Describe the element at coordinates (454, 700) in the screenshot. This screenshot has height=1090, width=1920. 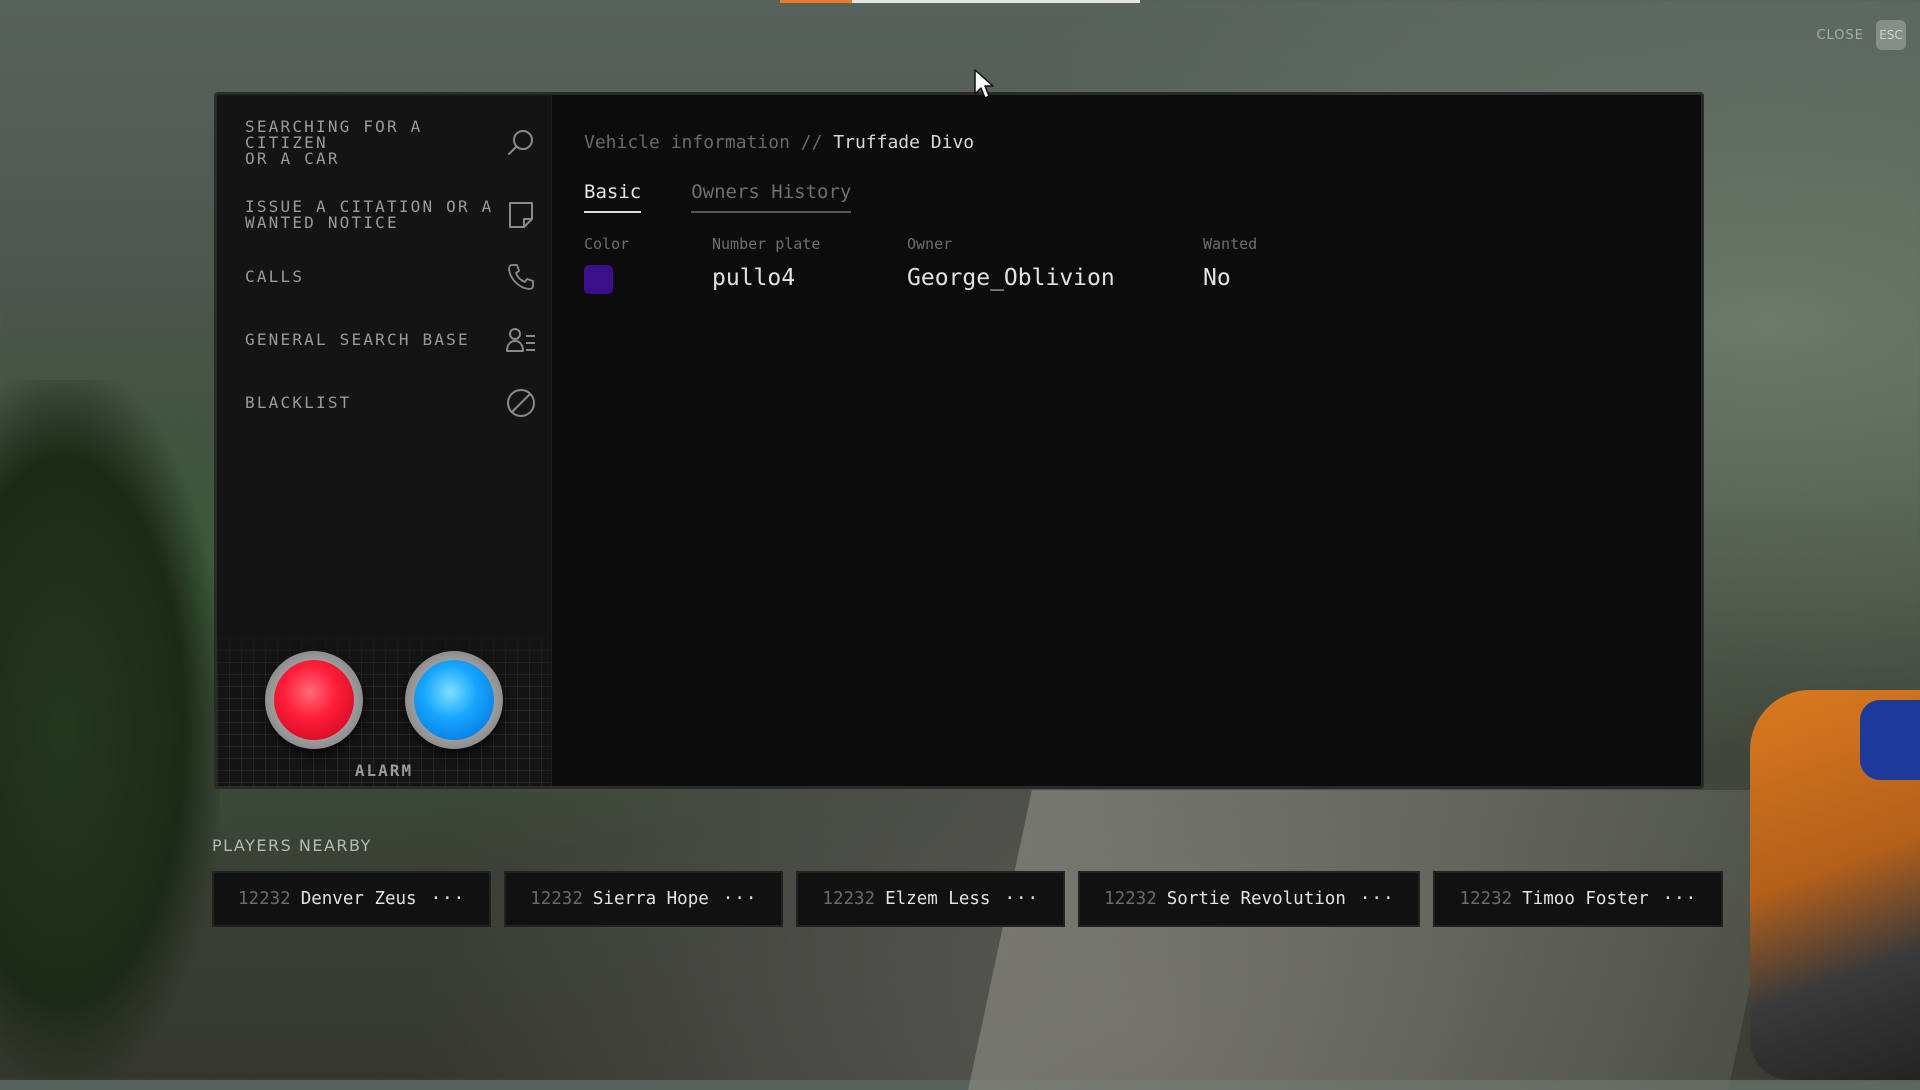
I see `alarm-blue-button` at that location.